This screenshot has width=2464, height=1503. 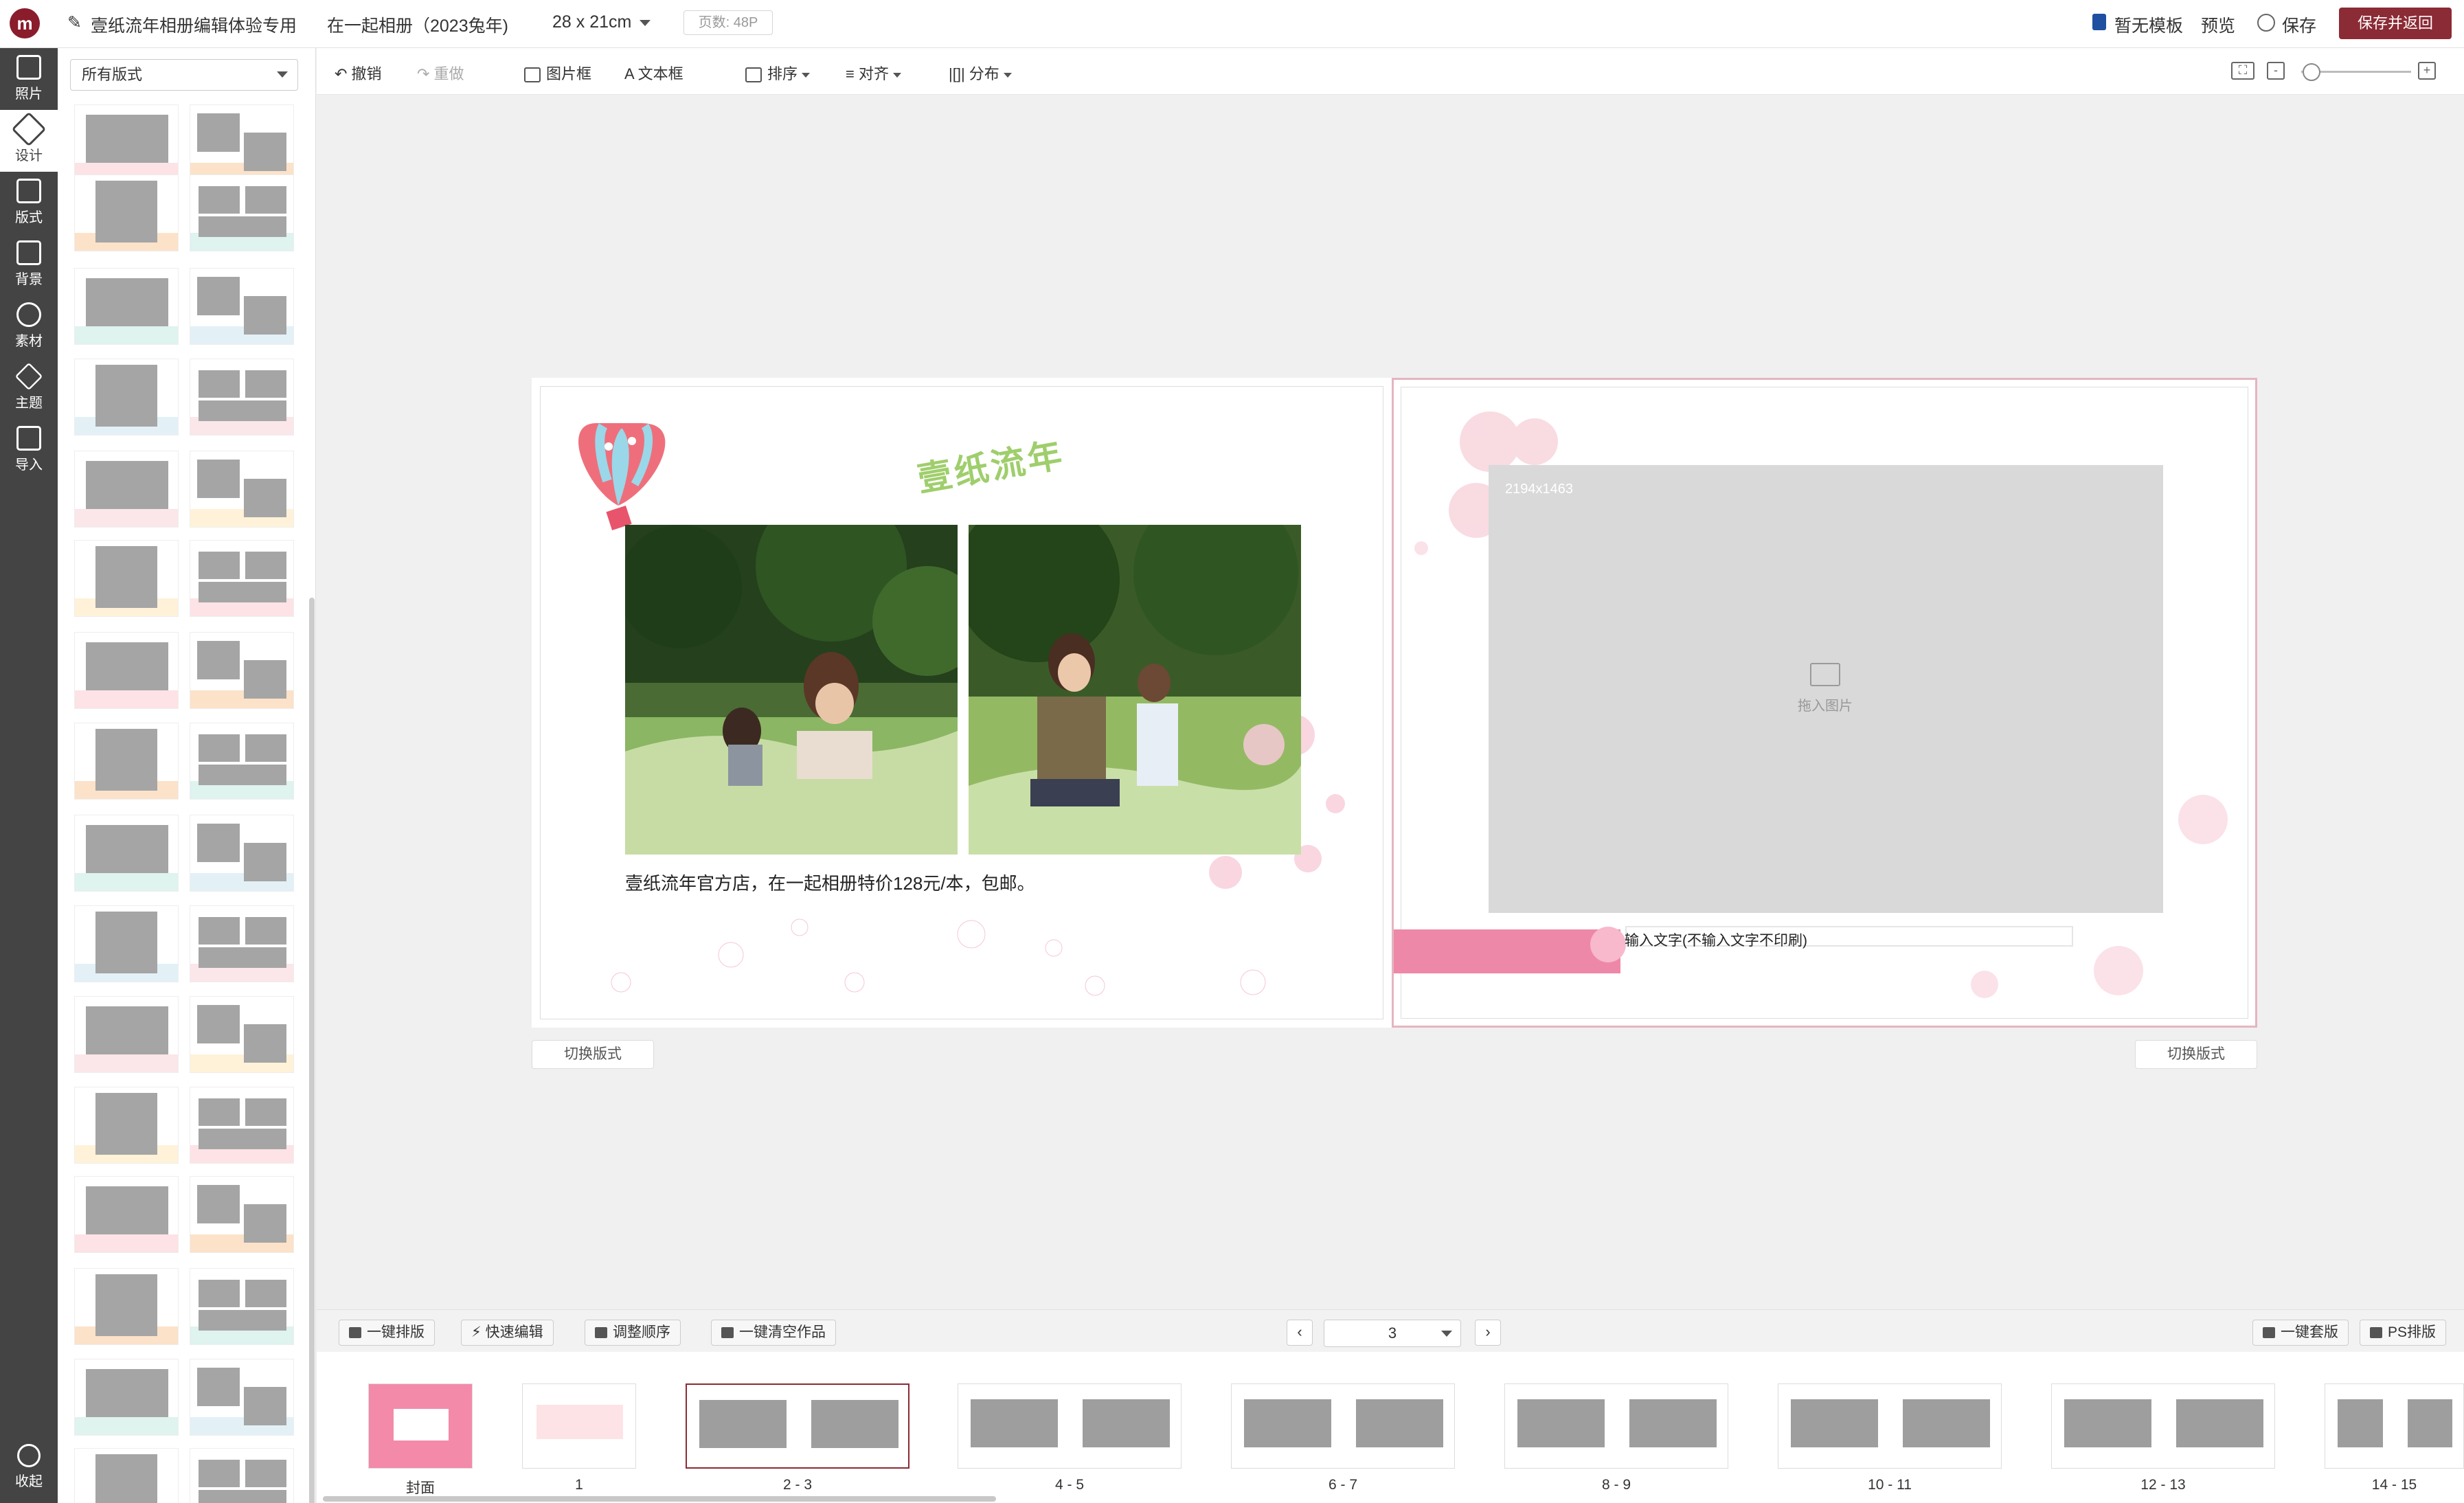 What do you see at coordinates (1392, 1333) in the screenshot?
I see `page-select: 3` at bounding box center [1392, 1333].